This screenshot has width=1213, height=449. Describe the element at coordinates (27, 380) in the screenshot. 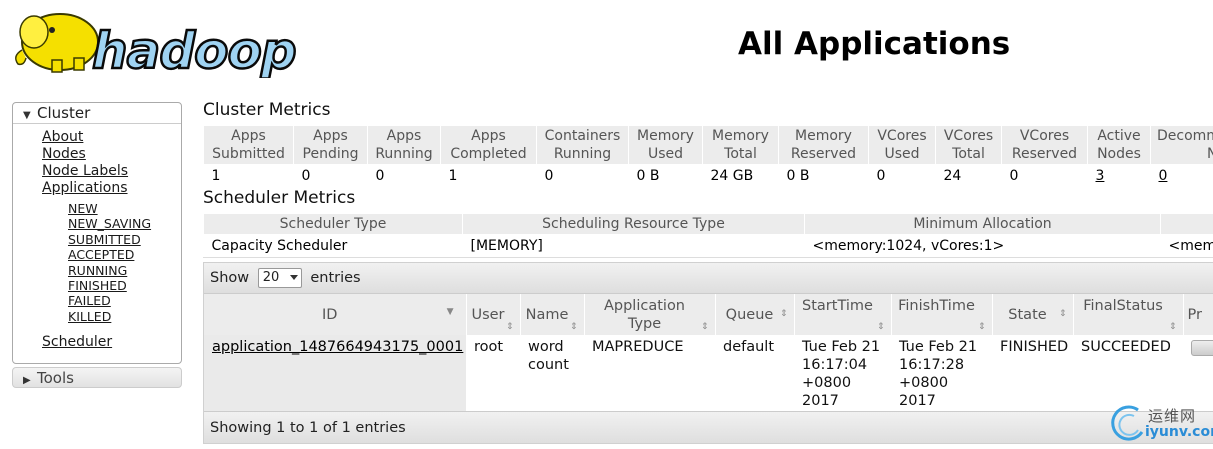

I see `triangle-right-icon: ▶` at that location.